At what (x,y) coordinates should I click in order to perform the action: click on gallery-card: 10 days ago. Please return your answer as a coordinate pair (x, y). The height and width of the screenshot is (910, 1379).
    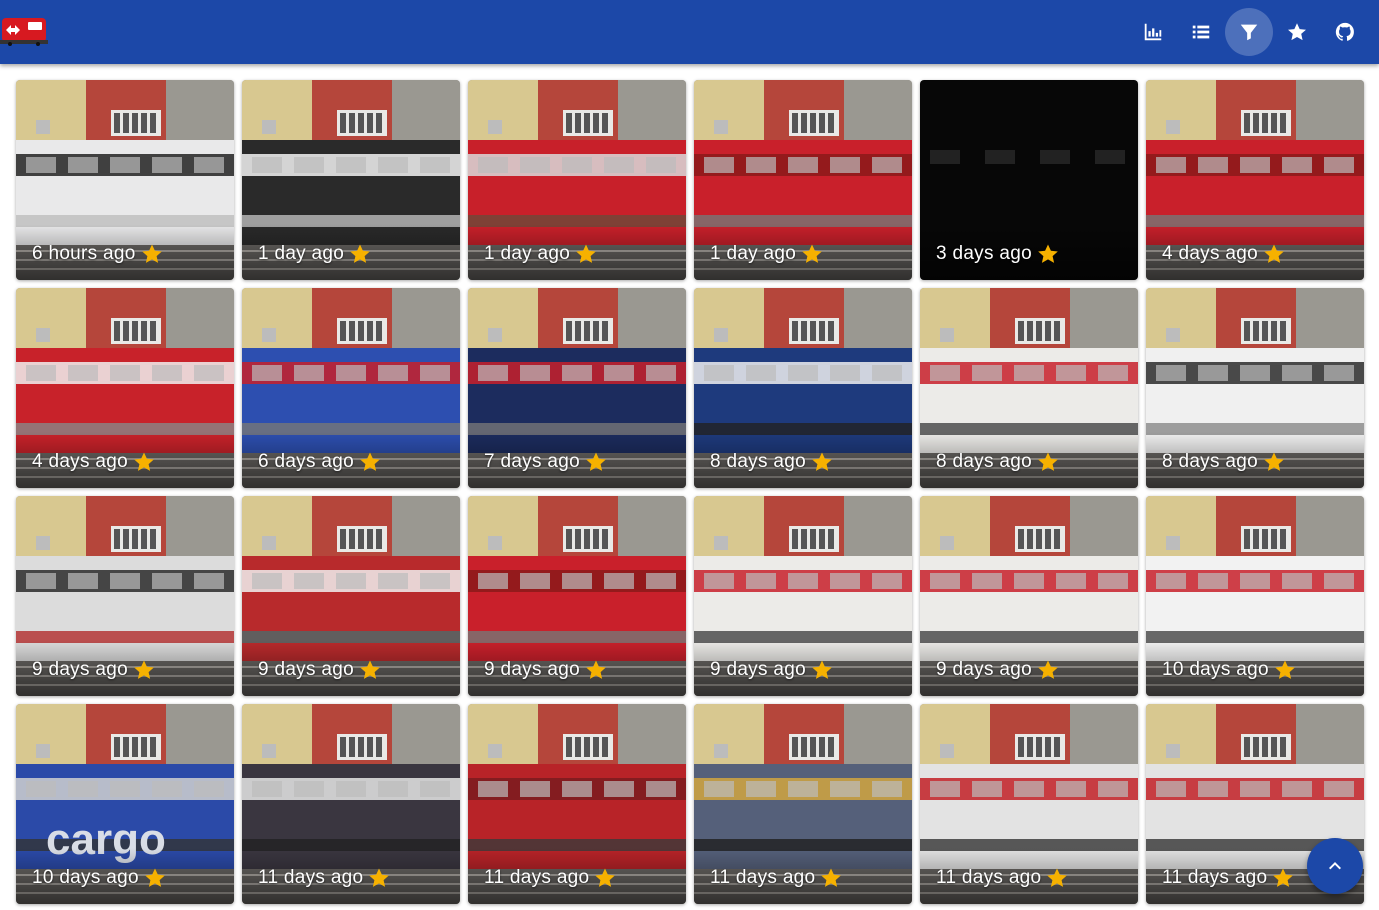
    Looking at the image, I should click on (1255, 596).